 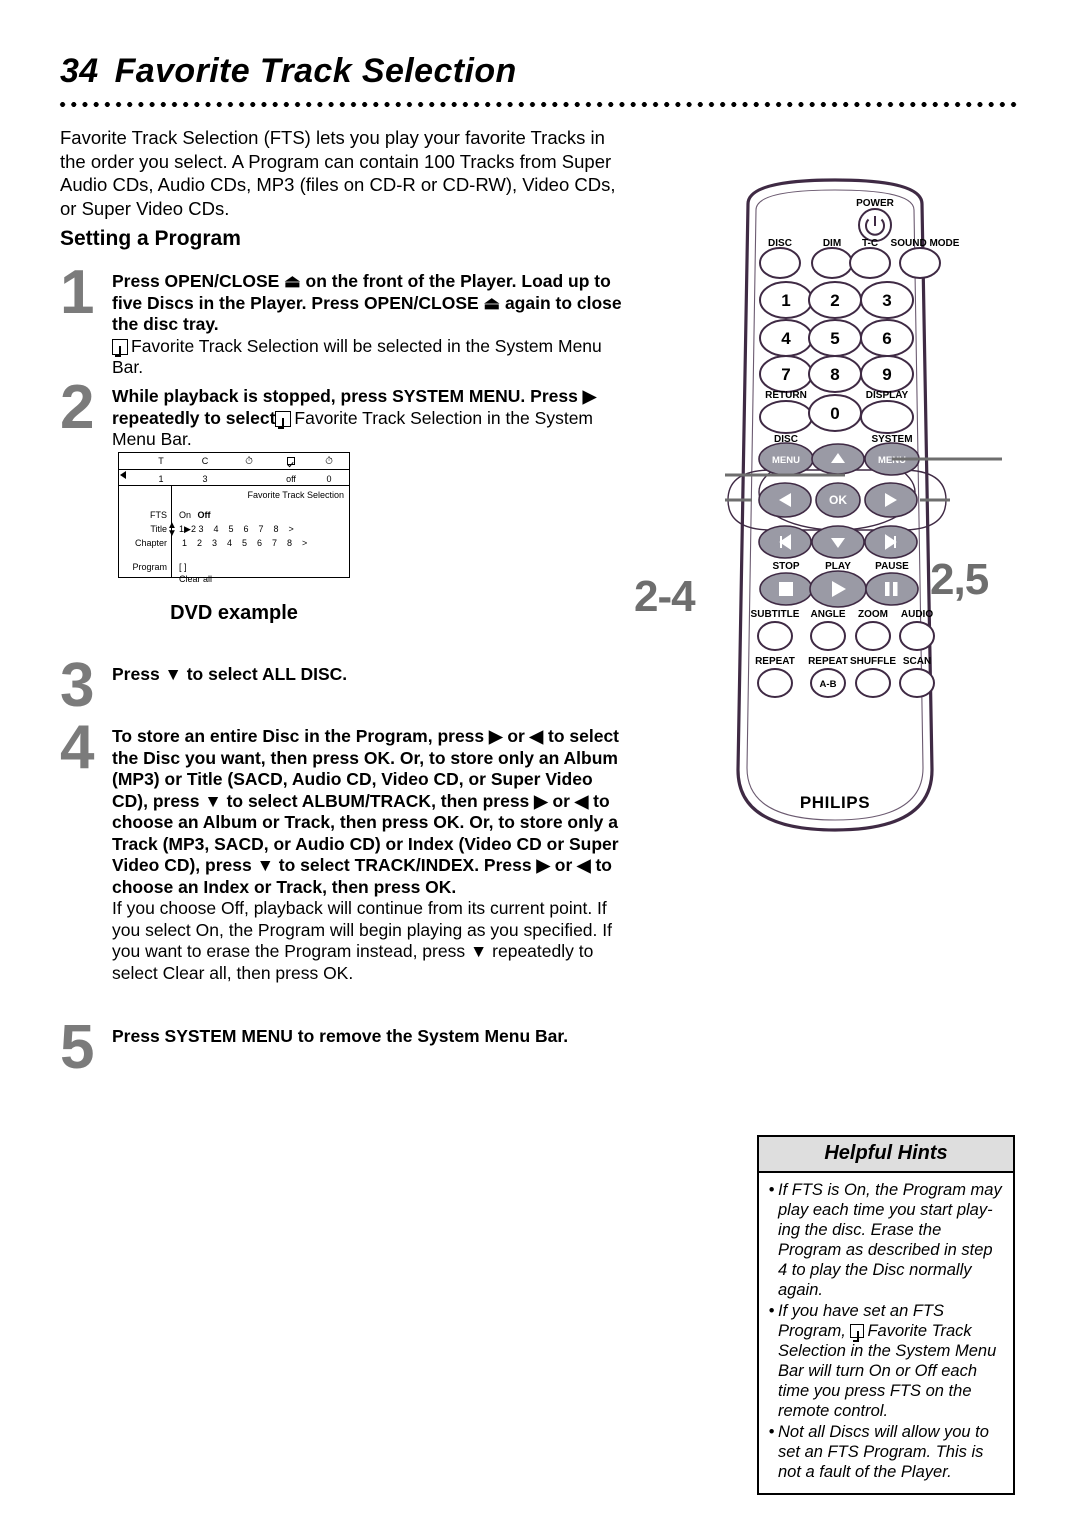 What do you see at coordinates (873, 614) in the screenshot?
I see `zoom-label: ZOOM` at bounding box center [873, 614].